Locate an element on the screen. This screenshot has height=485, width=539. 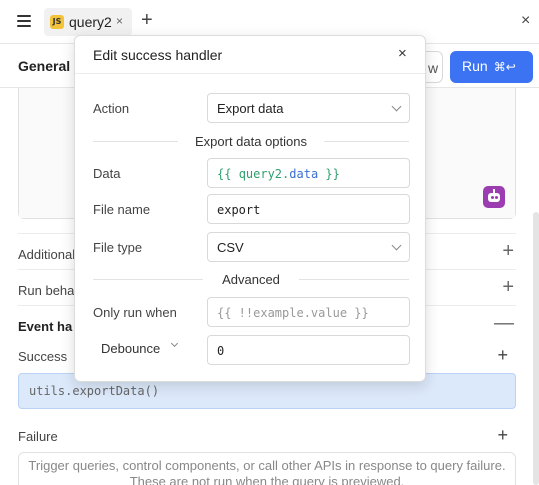
file-name-field: export is located at coordinates (308, 209).